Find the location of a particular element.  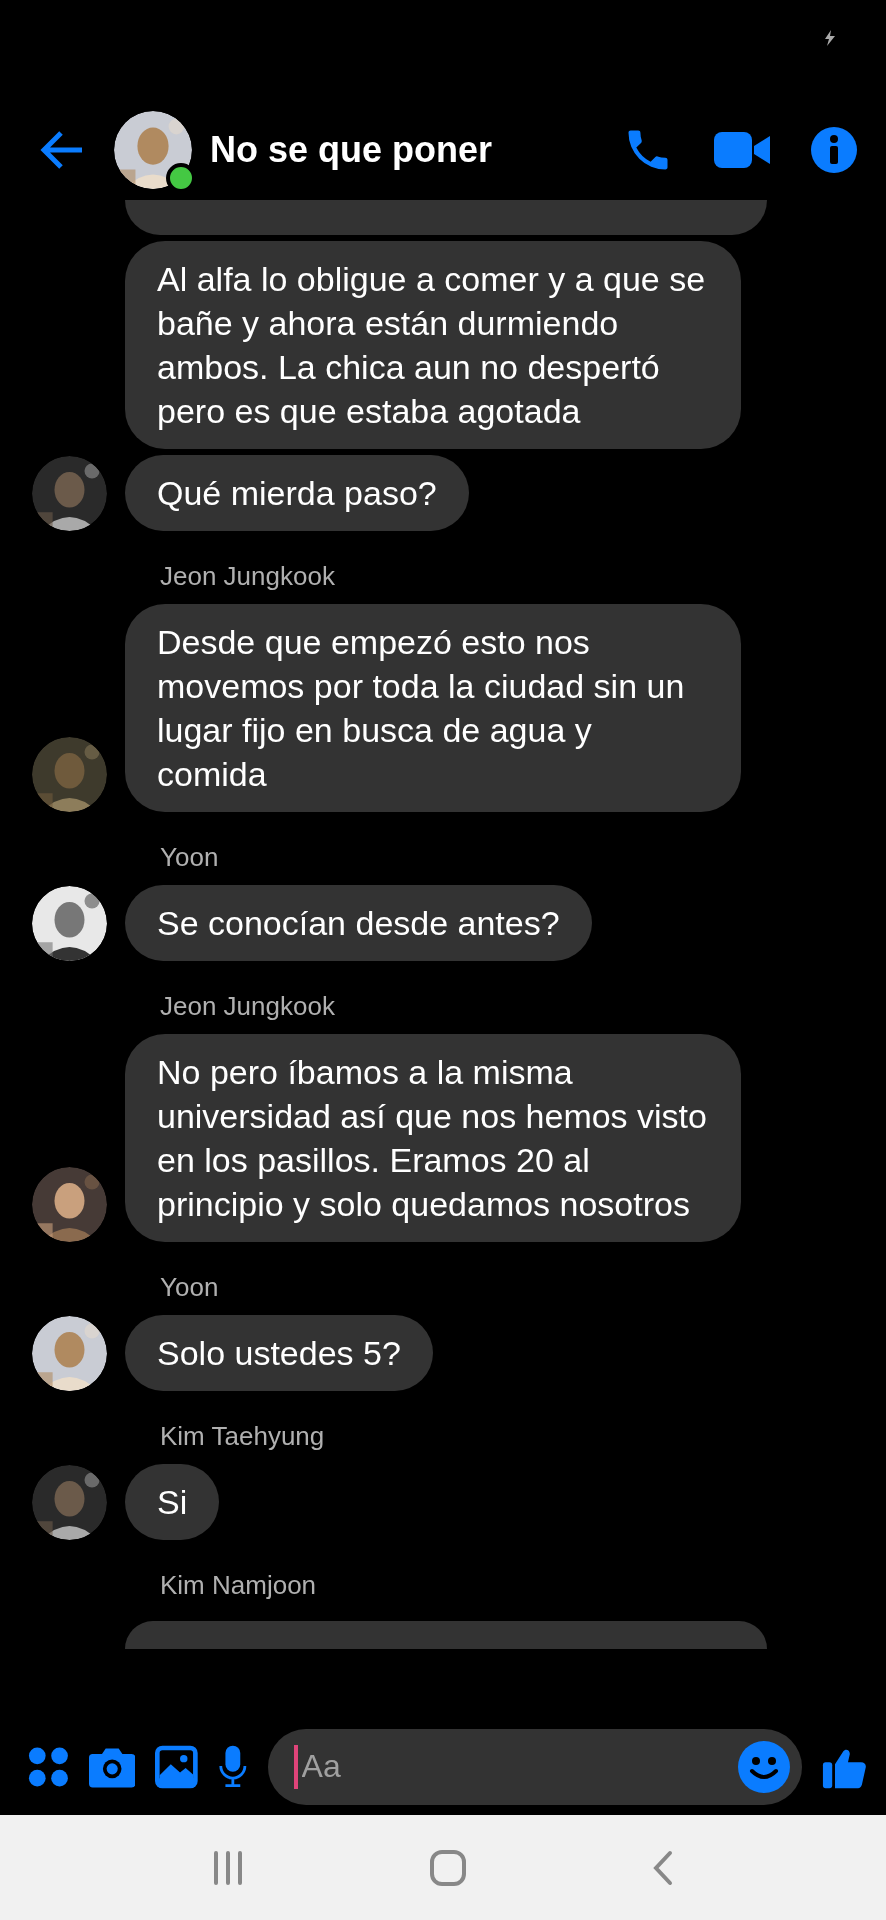

back-arrow-icon is located at coordinates (62, 150).